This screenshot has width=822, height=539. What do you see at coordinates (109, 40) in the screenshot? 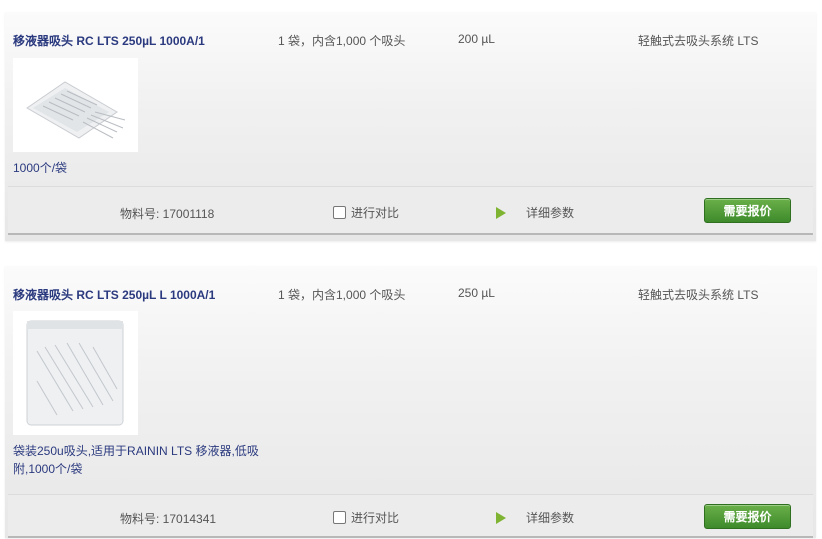
I see `product-name-link: 移液器吸头 RC LTS 250µL 1000A/1` at bounding box center [109, 40].